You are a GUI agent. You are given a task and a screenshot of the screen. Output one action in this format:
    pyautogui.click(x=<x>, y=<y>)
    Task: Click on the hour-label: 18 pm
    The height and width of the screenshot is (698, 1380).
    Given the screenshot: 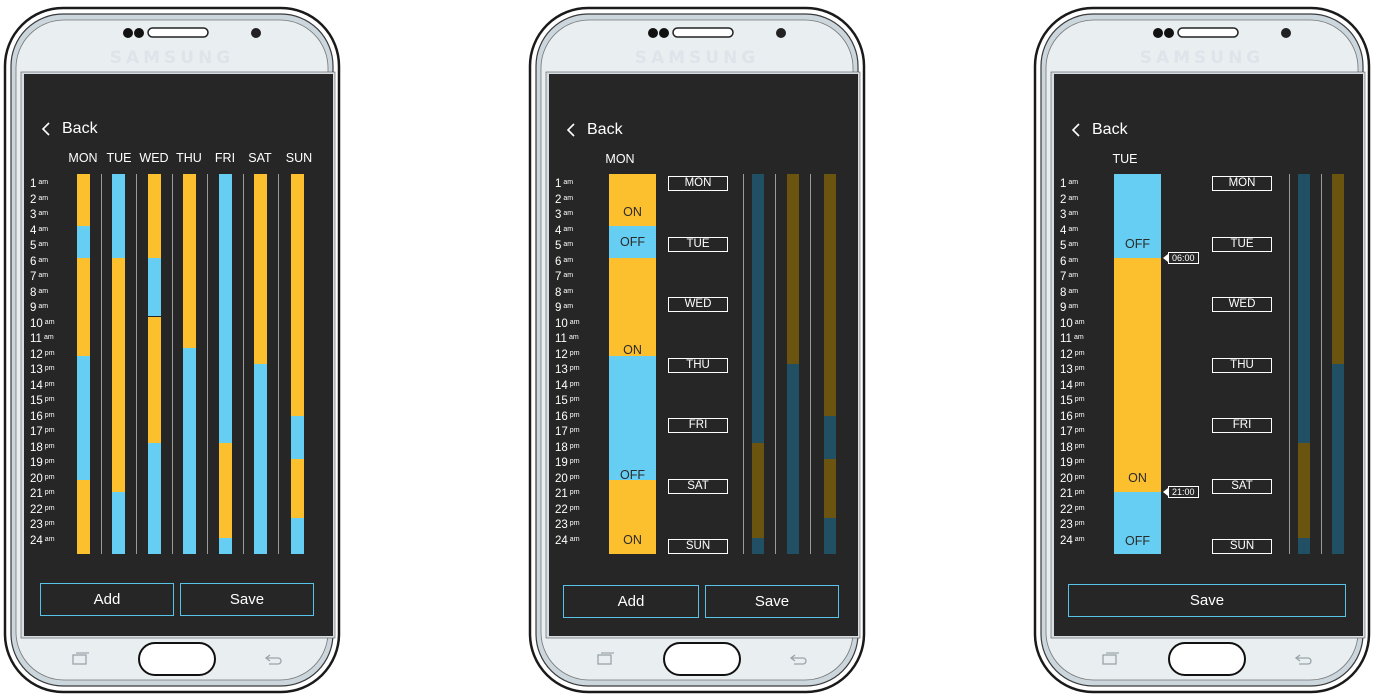 What is the action you would take?
    pyautogui.click(x=567, y=448)
    